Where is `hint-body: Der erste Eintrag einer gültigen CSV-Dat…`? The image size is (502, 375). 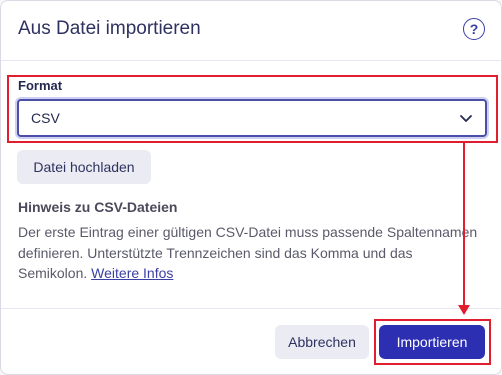
hint-body: Der erste Eintrag einer gültigen CSV-Dat… is located at coordinates (248, 252).